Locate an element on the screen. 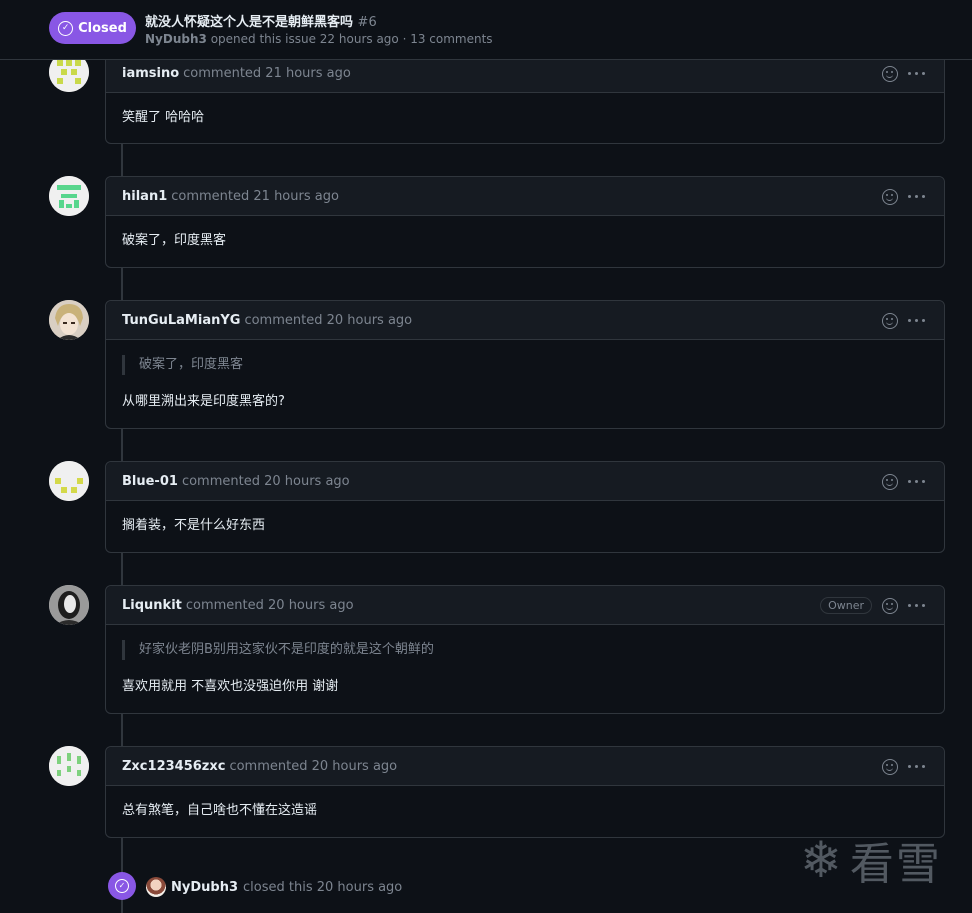  comment-author: TunGuLaMianYG is located at coordinates (181, 320).